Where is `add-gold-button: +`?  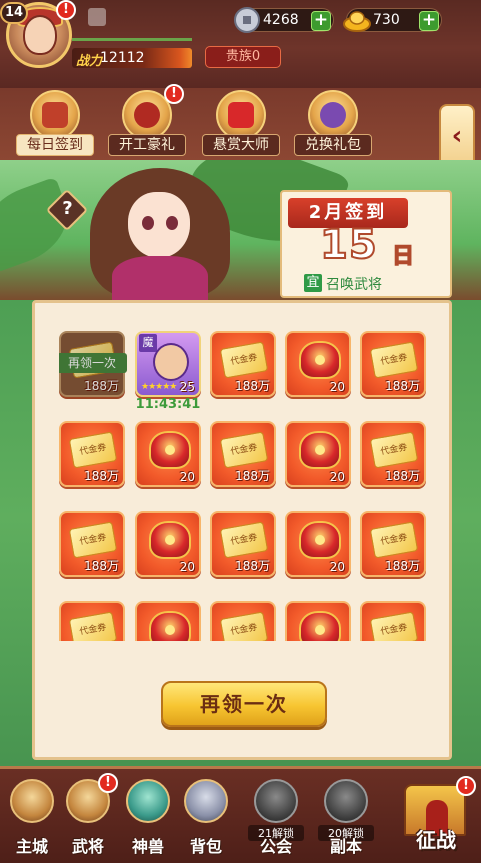 add-gold-button: + is located at coordinates (429, 21).